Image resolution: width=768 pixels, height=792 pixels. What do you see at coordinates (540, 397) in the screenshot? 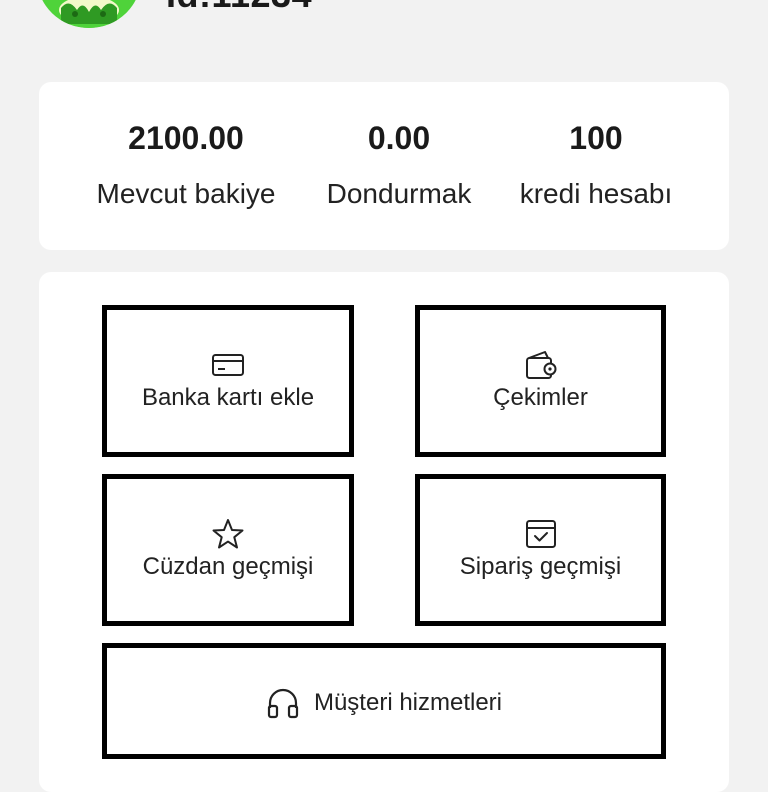
I see `withdrawals-label: Çekimler` at bounding box center [540, 397].